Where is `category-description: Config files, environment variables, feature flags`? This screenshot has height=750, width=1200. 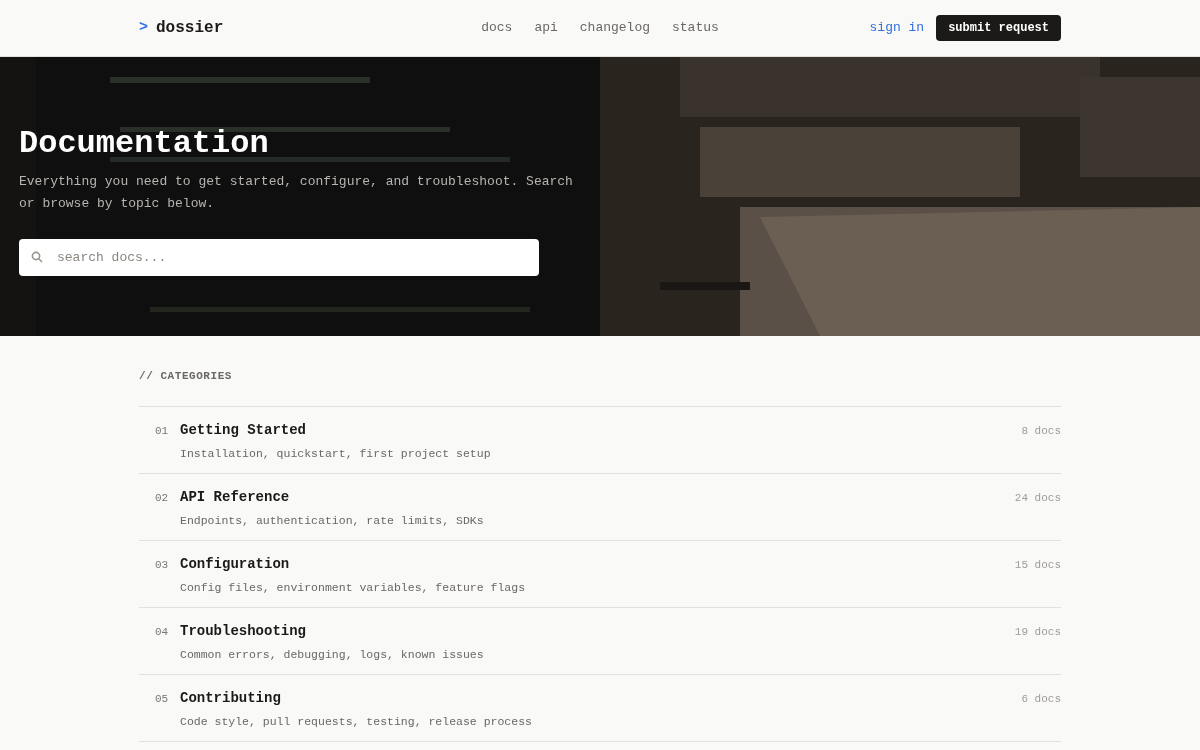 category-description: Config files, environment variables, feature flags is located at coordinates (353, 587).